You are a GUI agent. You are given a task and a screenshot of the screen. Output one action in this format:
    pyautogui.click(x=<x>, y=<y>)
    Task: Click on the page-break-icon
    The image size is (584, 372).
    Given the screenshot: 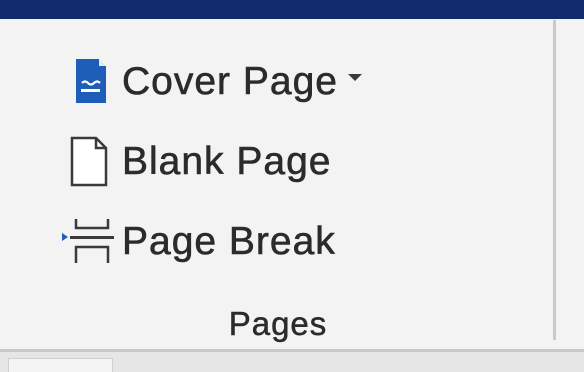 What is the action you would take?
    pyautogui.click(x=91, y=241)
    